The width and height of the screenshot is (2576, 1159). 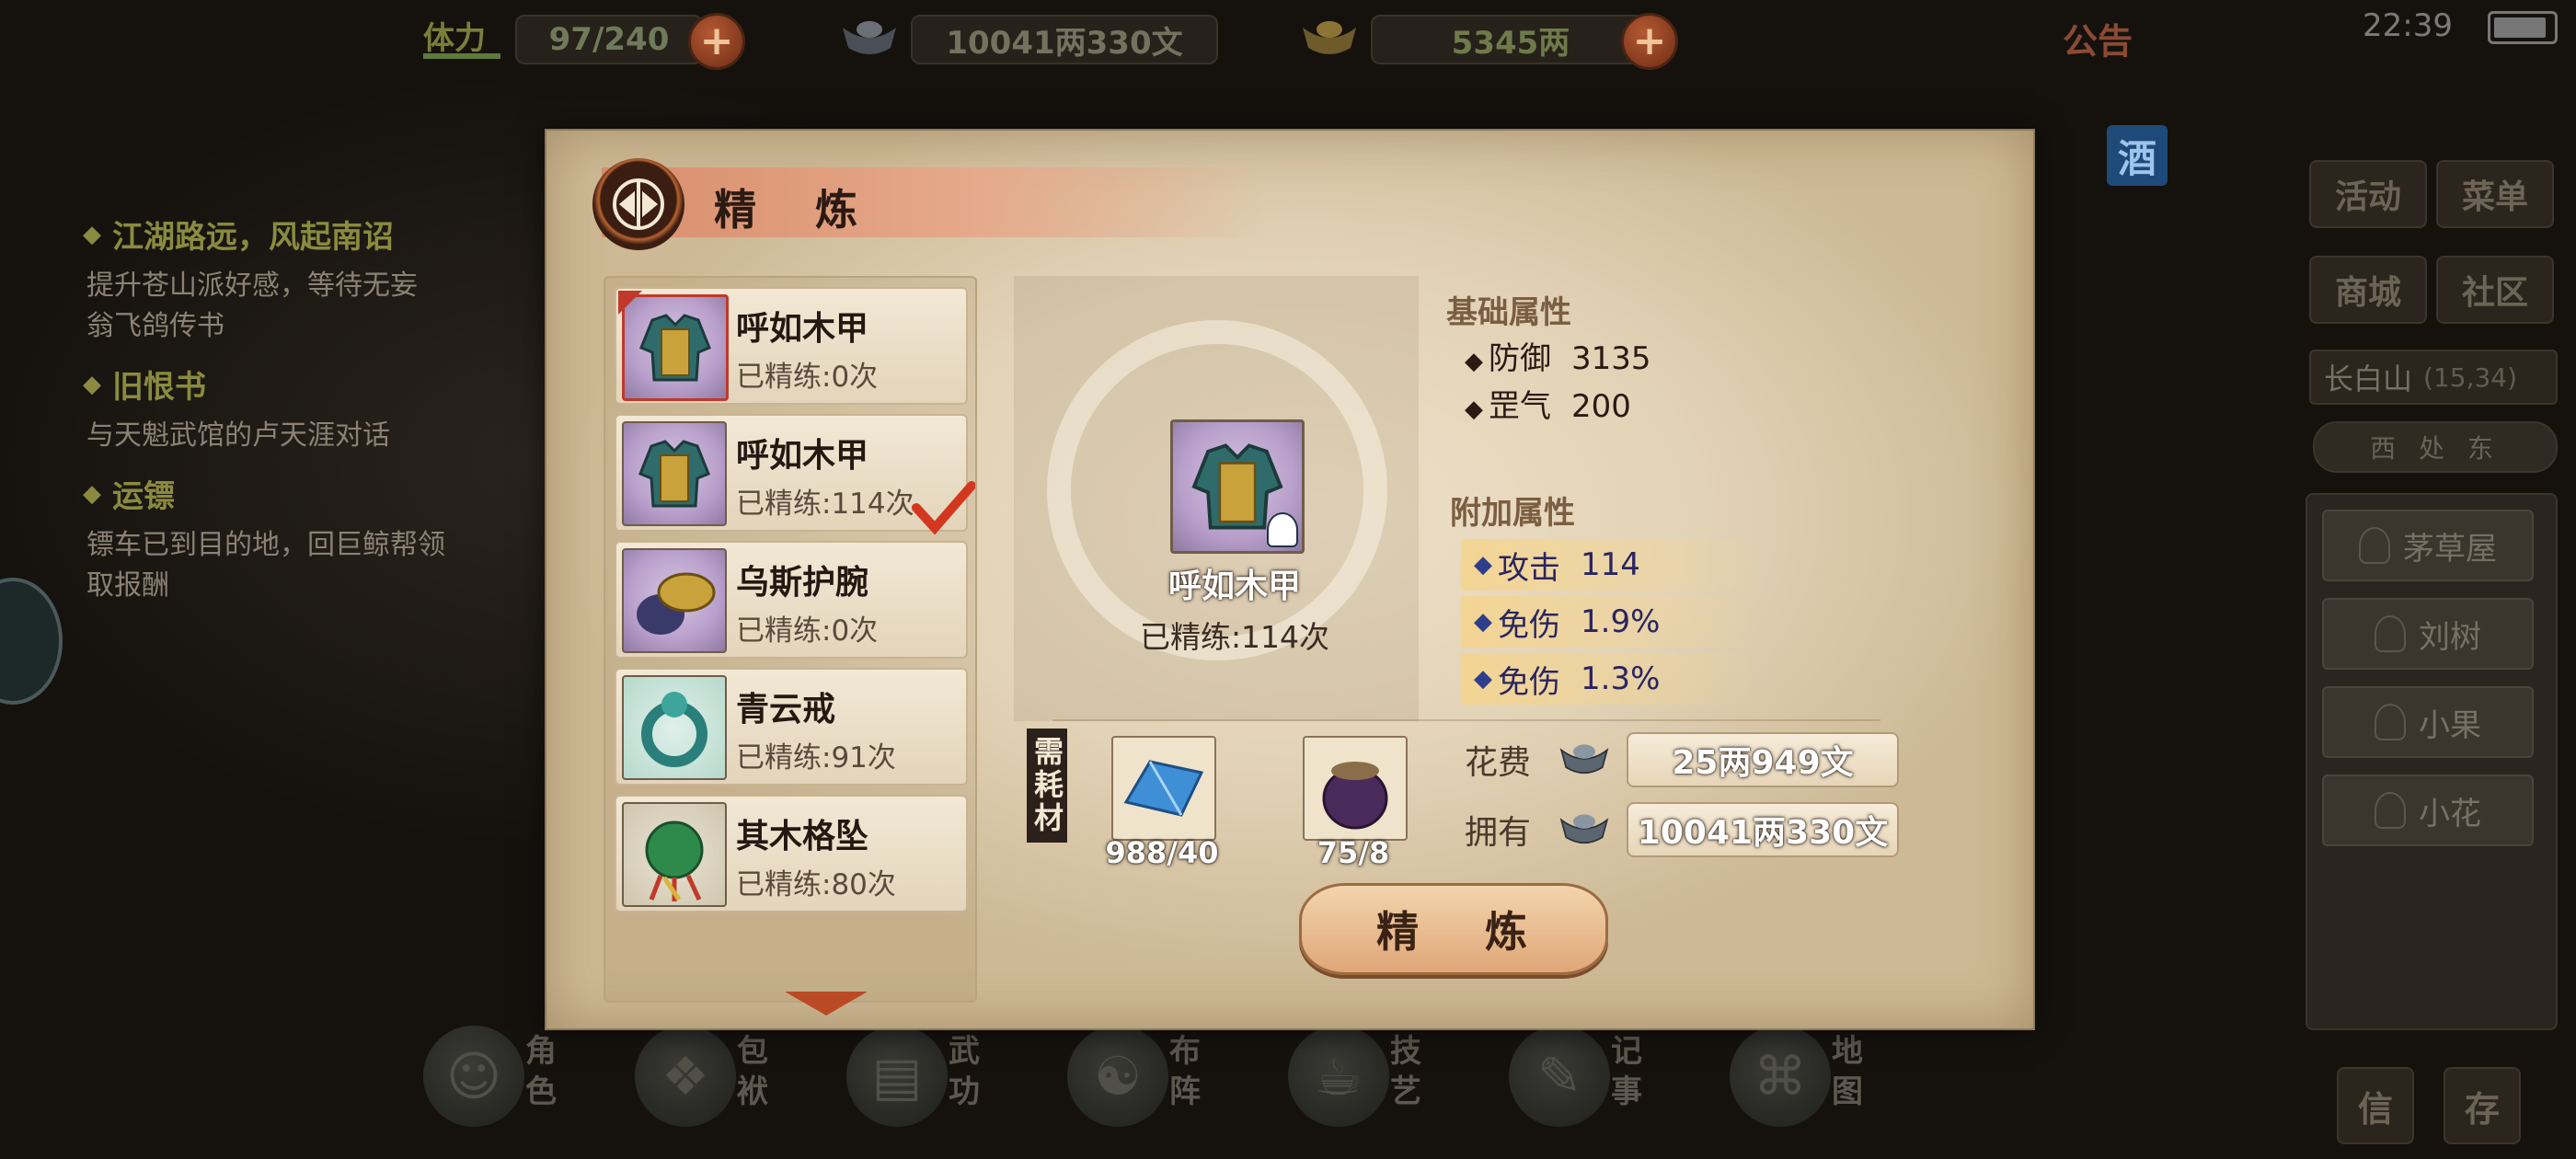 I want to click on npc-button: 刘树, so click(x=2428, y=634).